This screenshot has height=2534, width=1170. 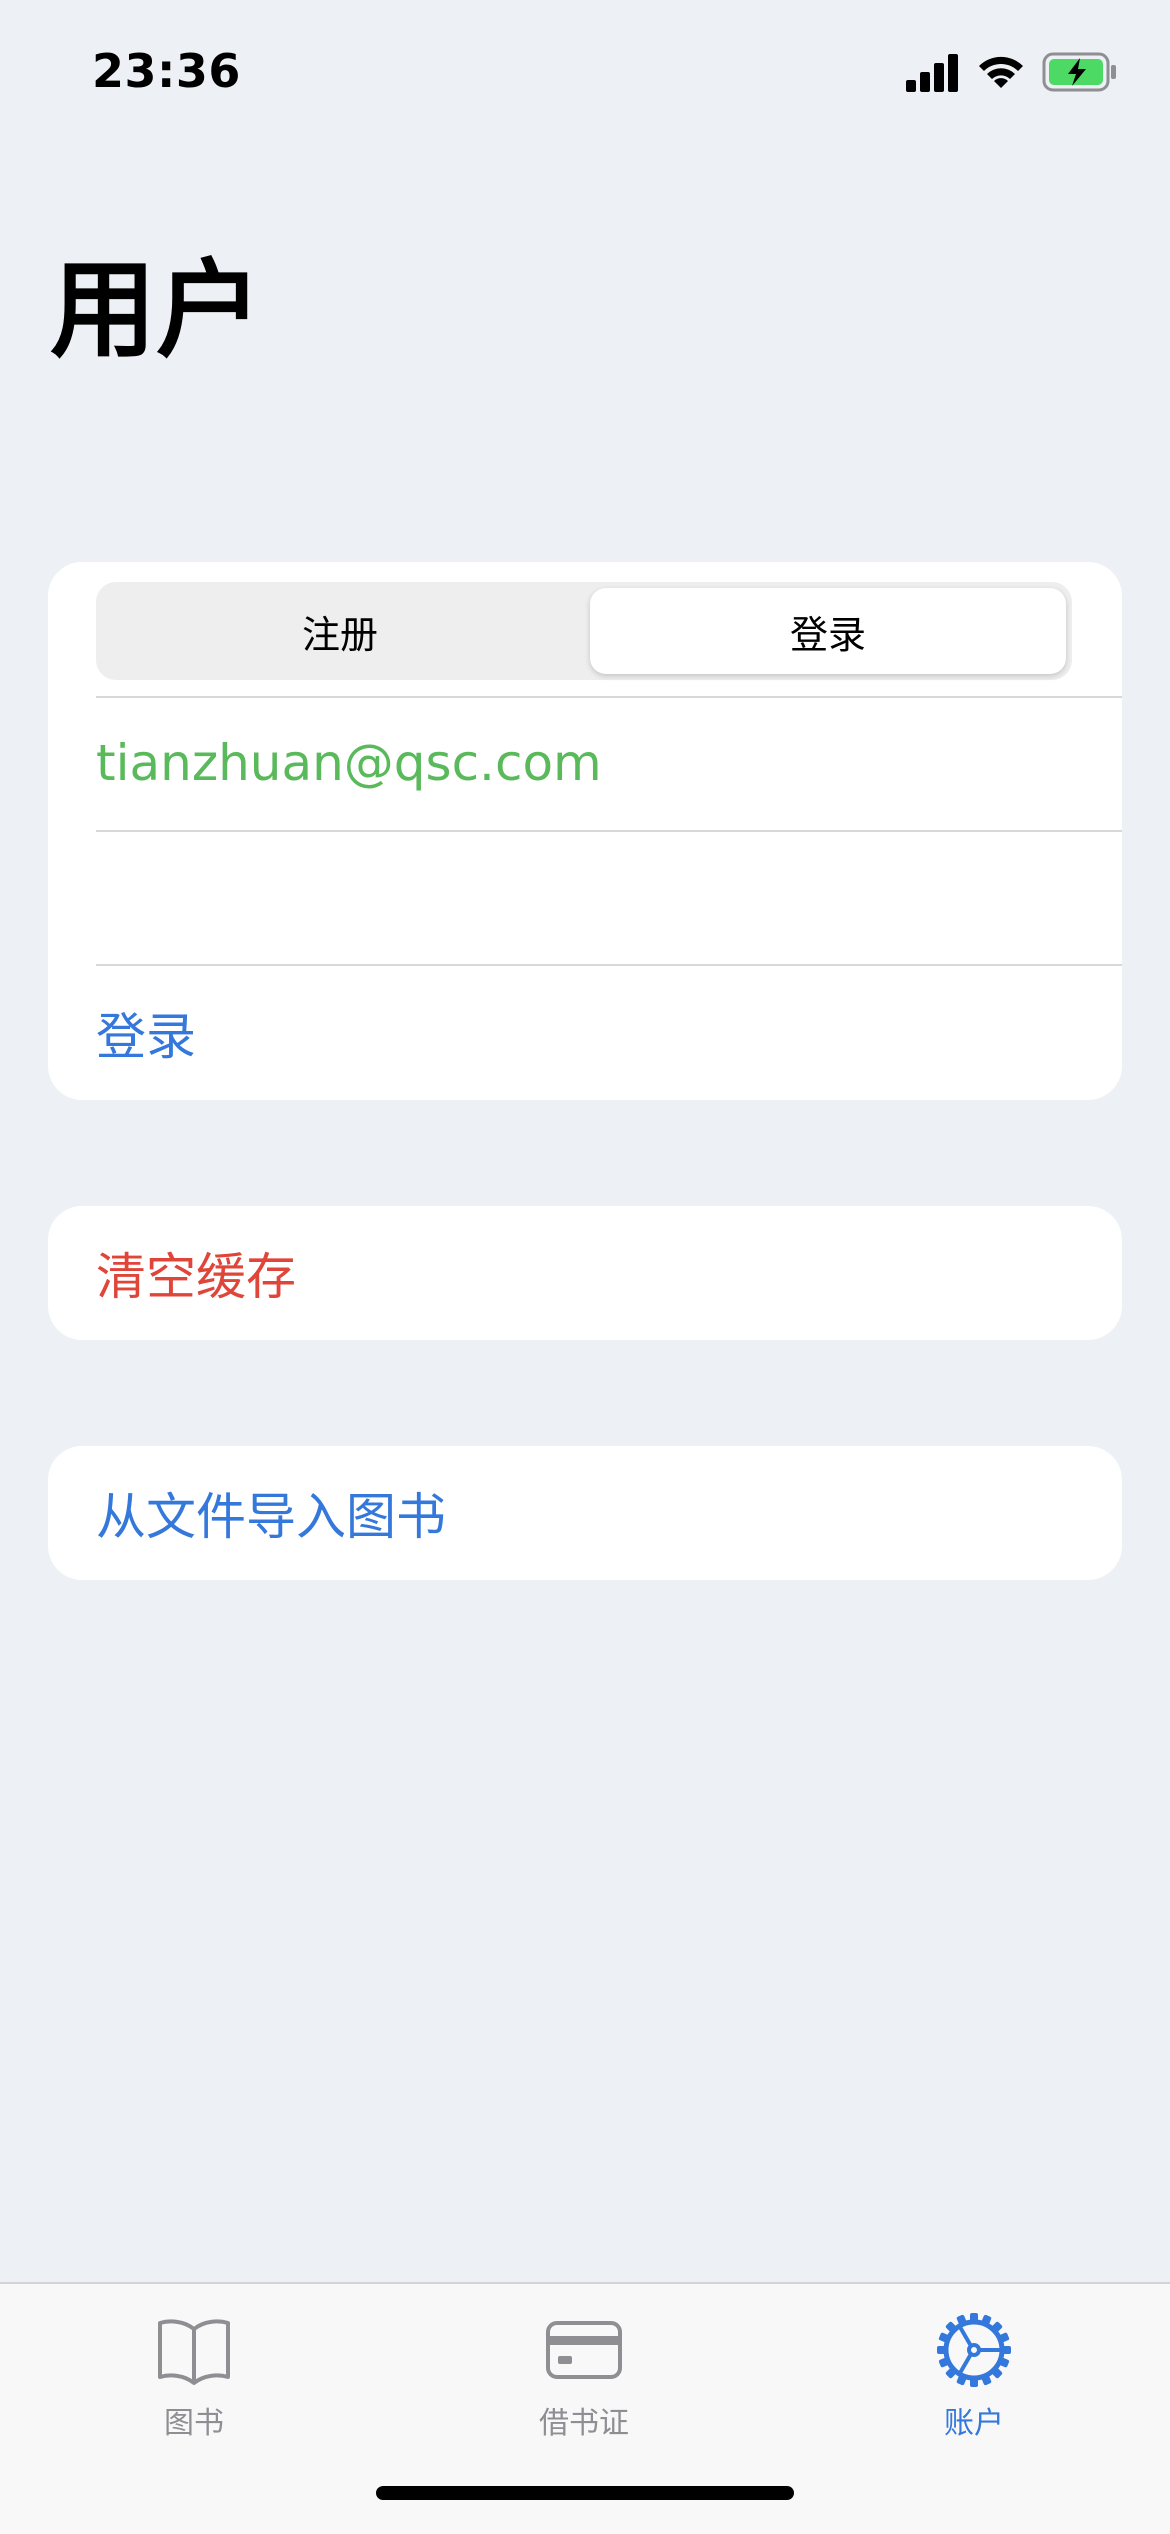 I want to click on password-field, so click(x=594, y=899).